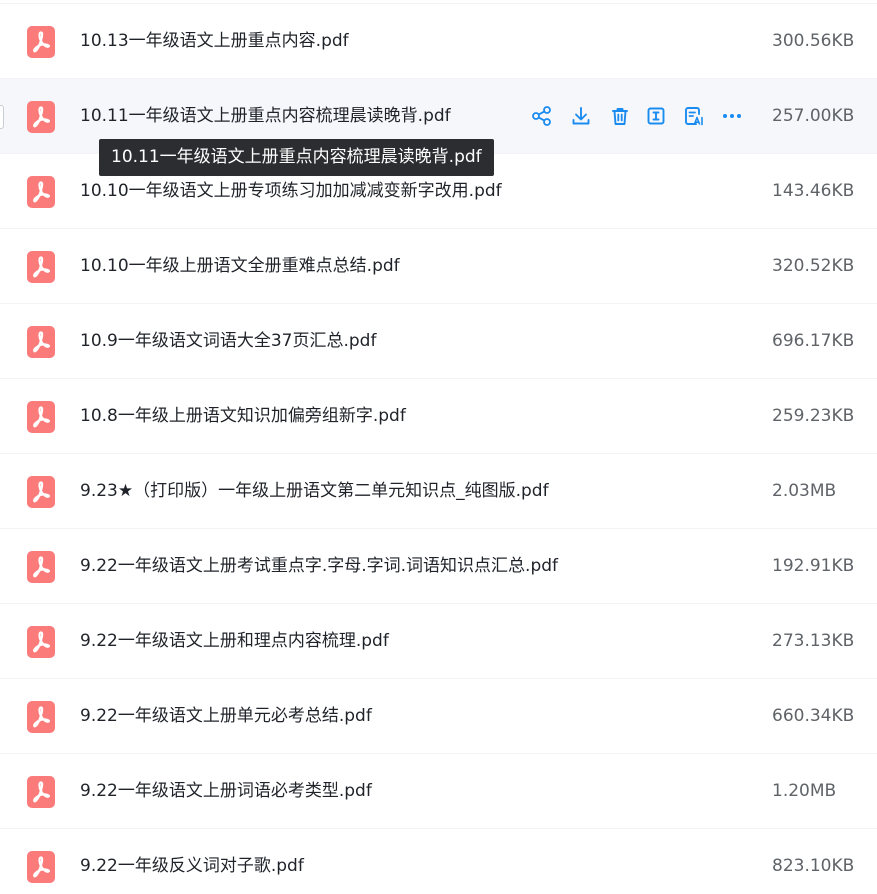  Describe the element at coordinates (620, 116) in the screenshot. I see `delete-icon` at that location.